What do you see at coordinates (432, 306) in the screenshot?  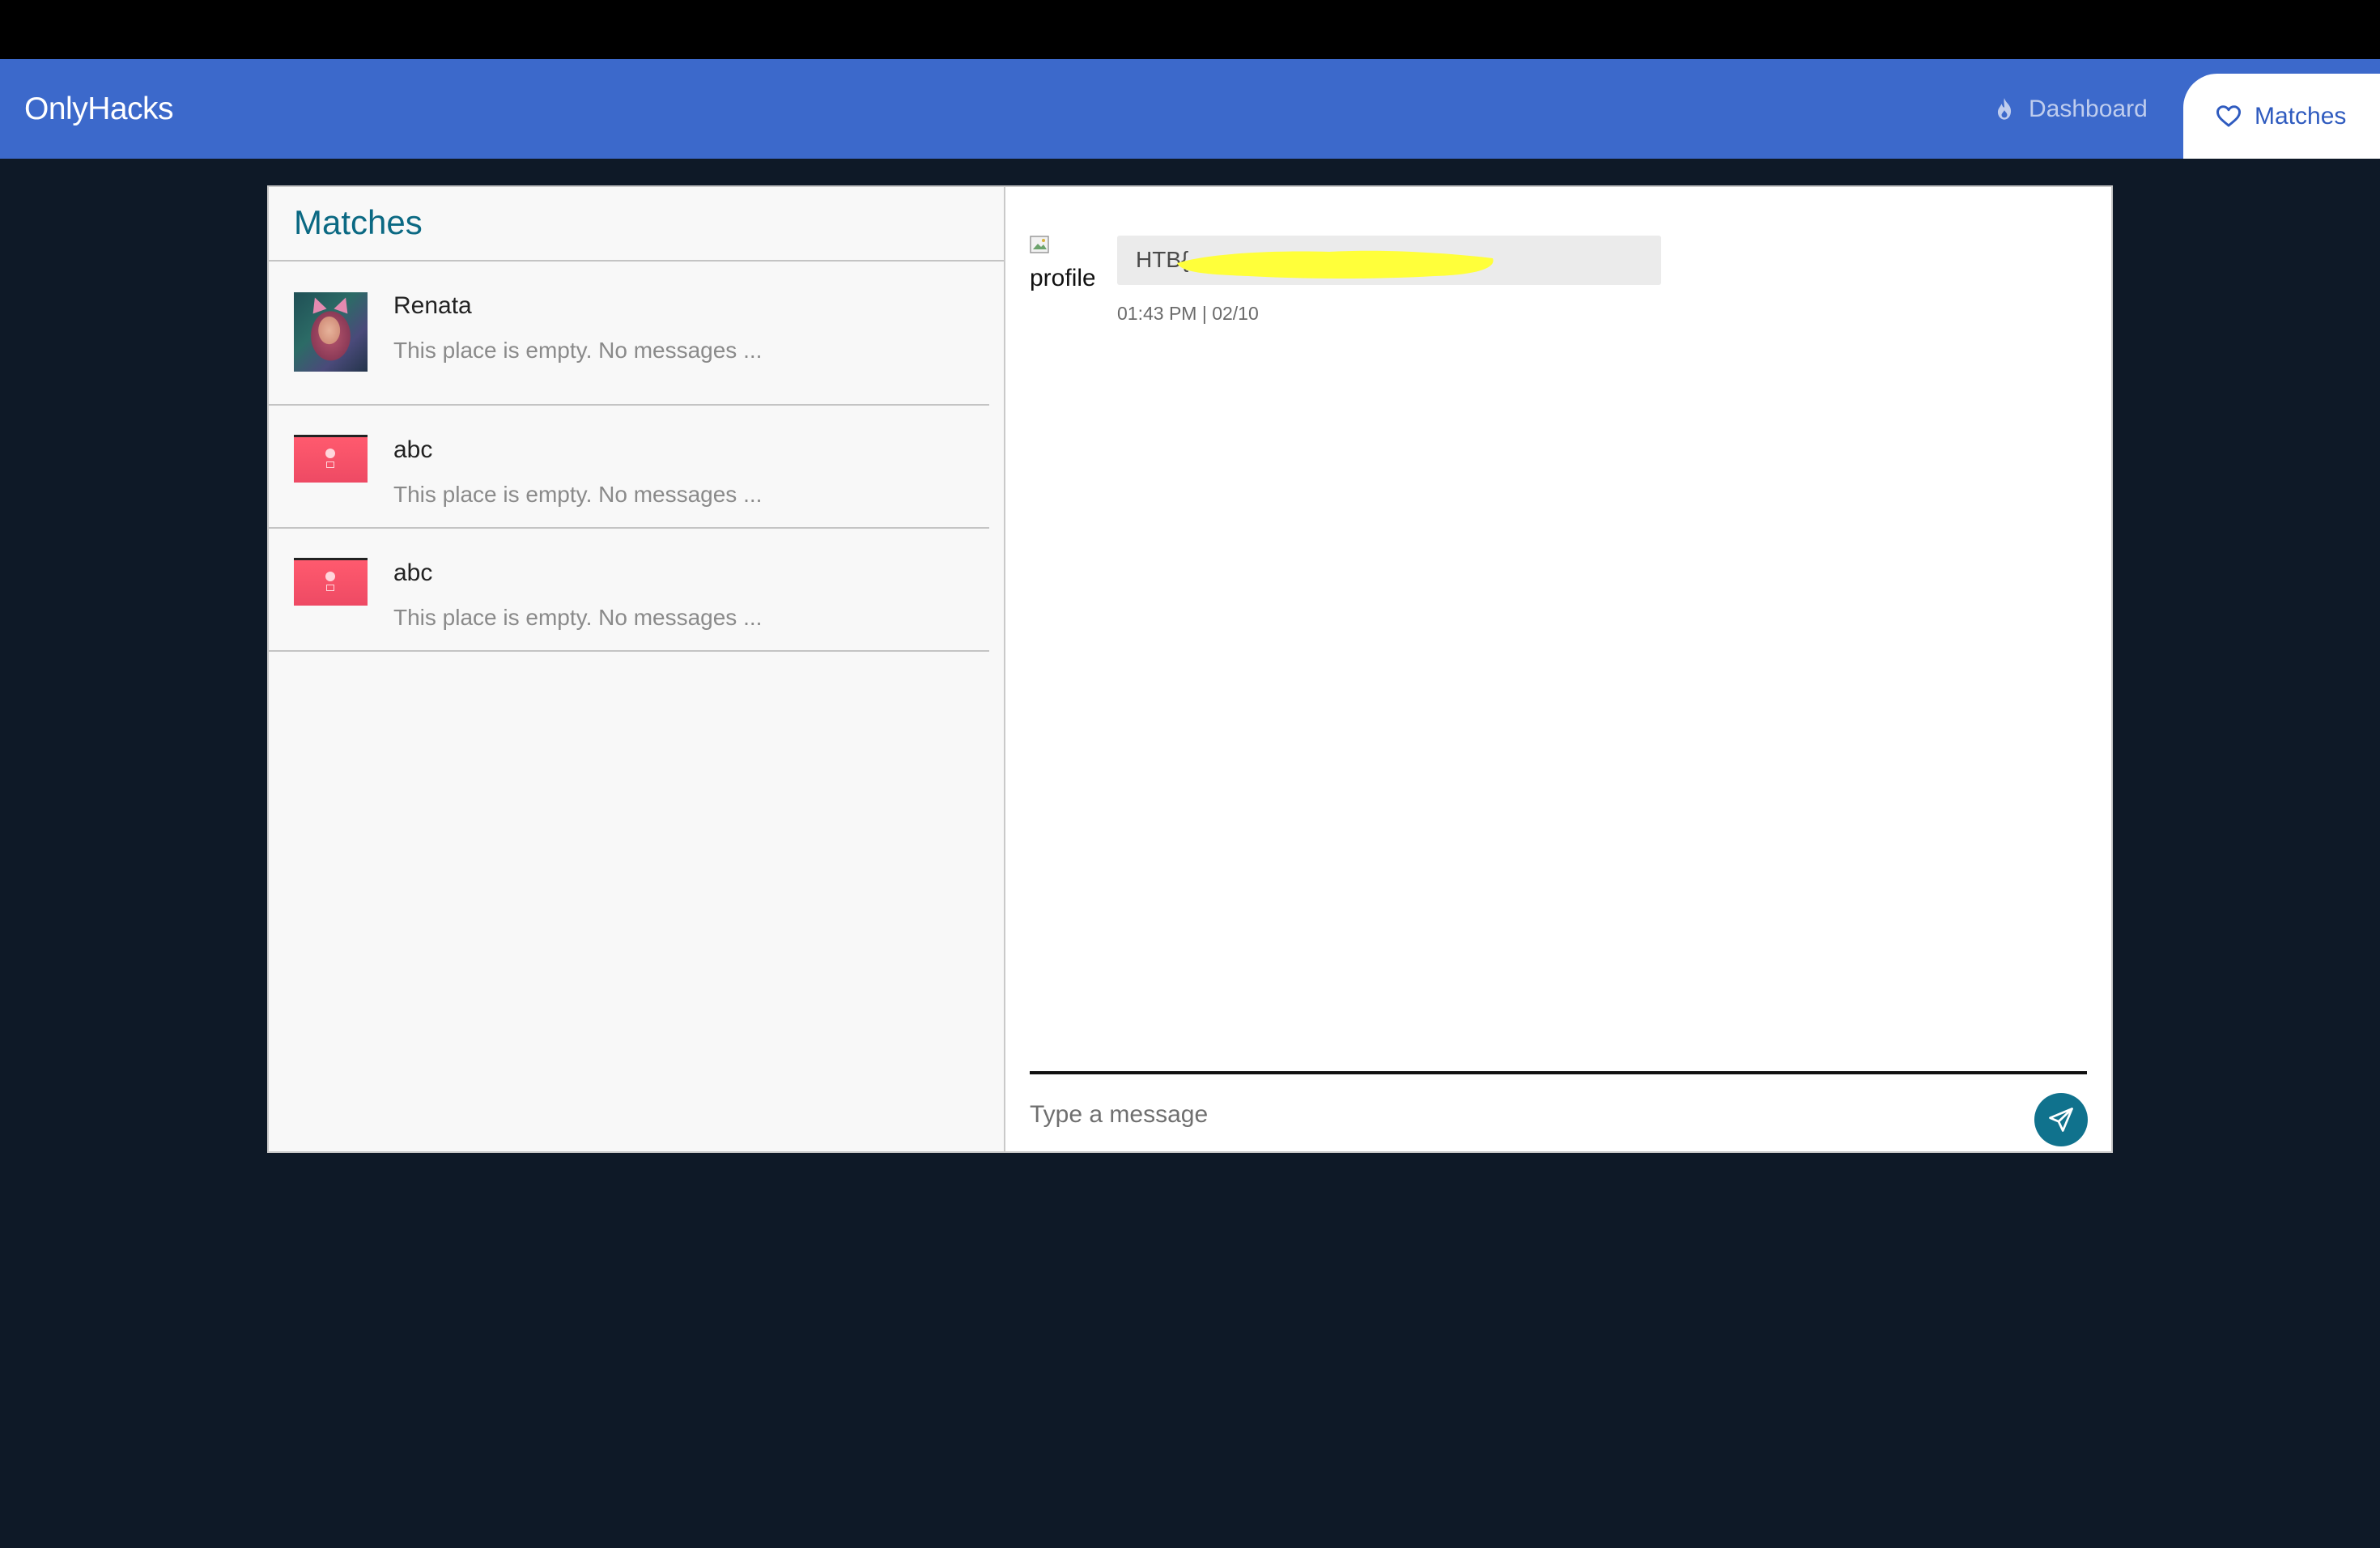 I see `match-name: Renata` at bounding box center [432, 306].